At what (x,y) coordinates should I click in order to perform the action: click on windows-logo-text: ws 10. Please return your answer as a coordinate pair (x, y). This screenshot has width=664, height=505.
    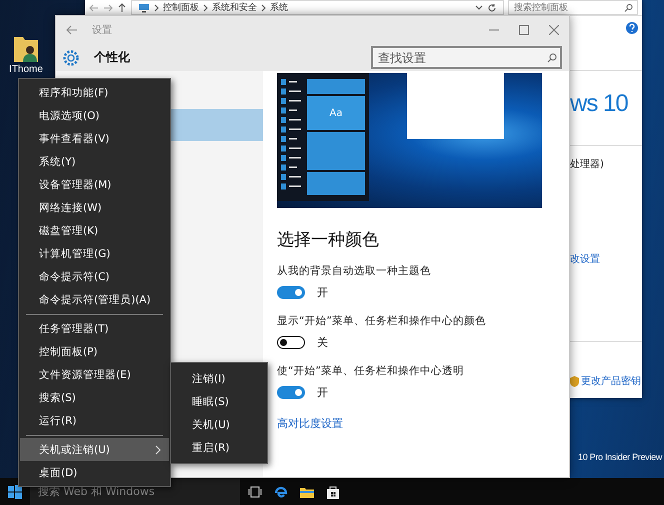
    Looking at the image, I should click on (599, 104).